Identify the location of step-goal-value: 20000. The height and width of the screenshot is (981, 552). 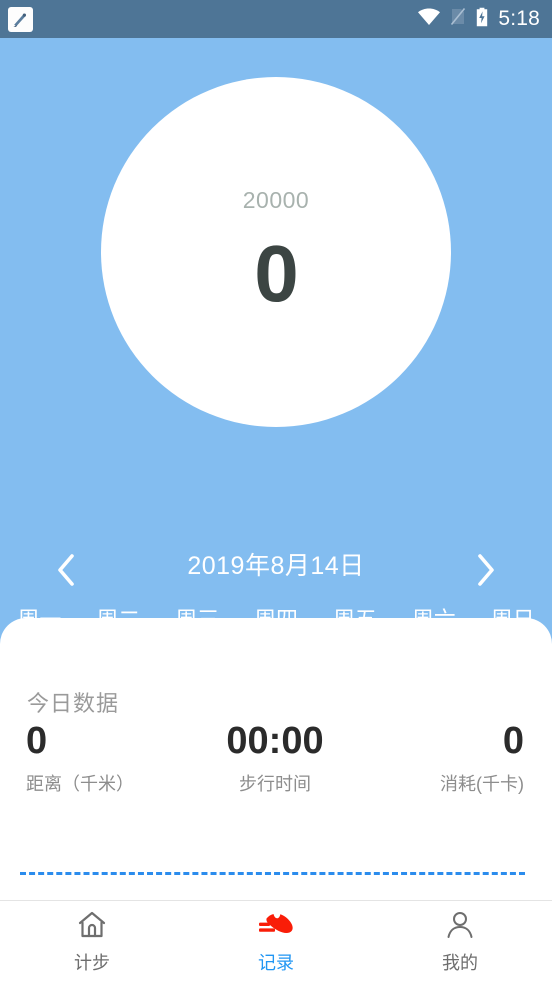
(276, 200).